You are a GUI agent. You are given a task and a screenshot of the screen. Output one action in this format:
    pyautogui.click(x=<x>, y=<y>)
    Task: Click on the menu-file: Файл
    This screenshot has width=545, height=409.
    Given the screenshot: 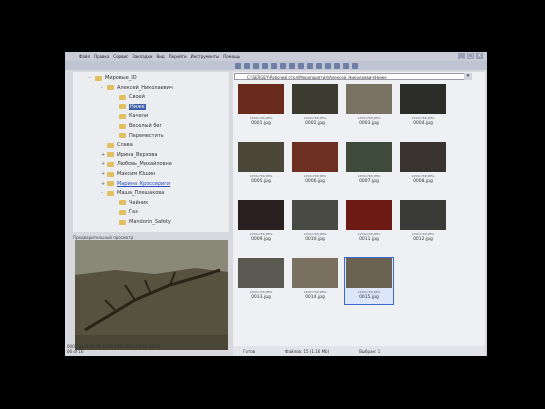 What is the action you would take?
    pyautogui.click(x=84, y=56)
    